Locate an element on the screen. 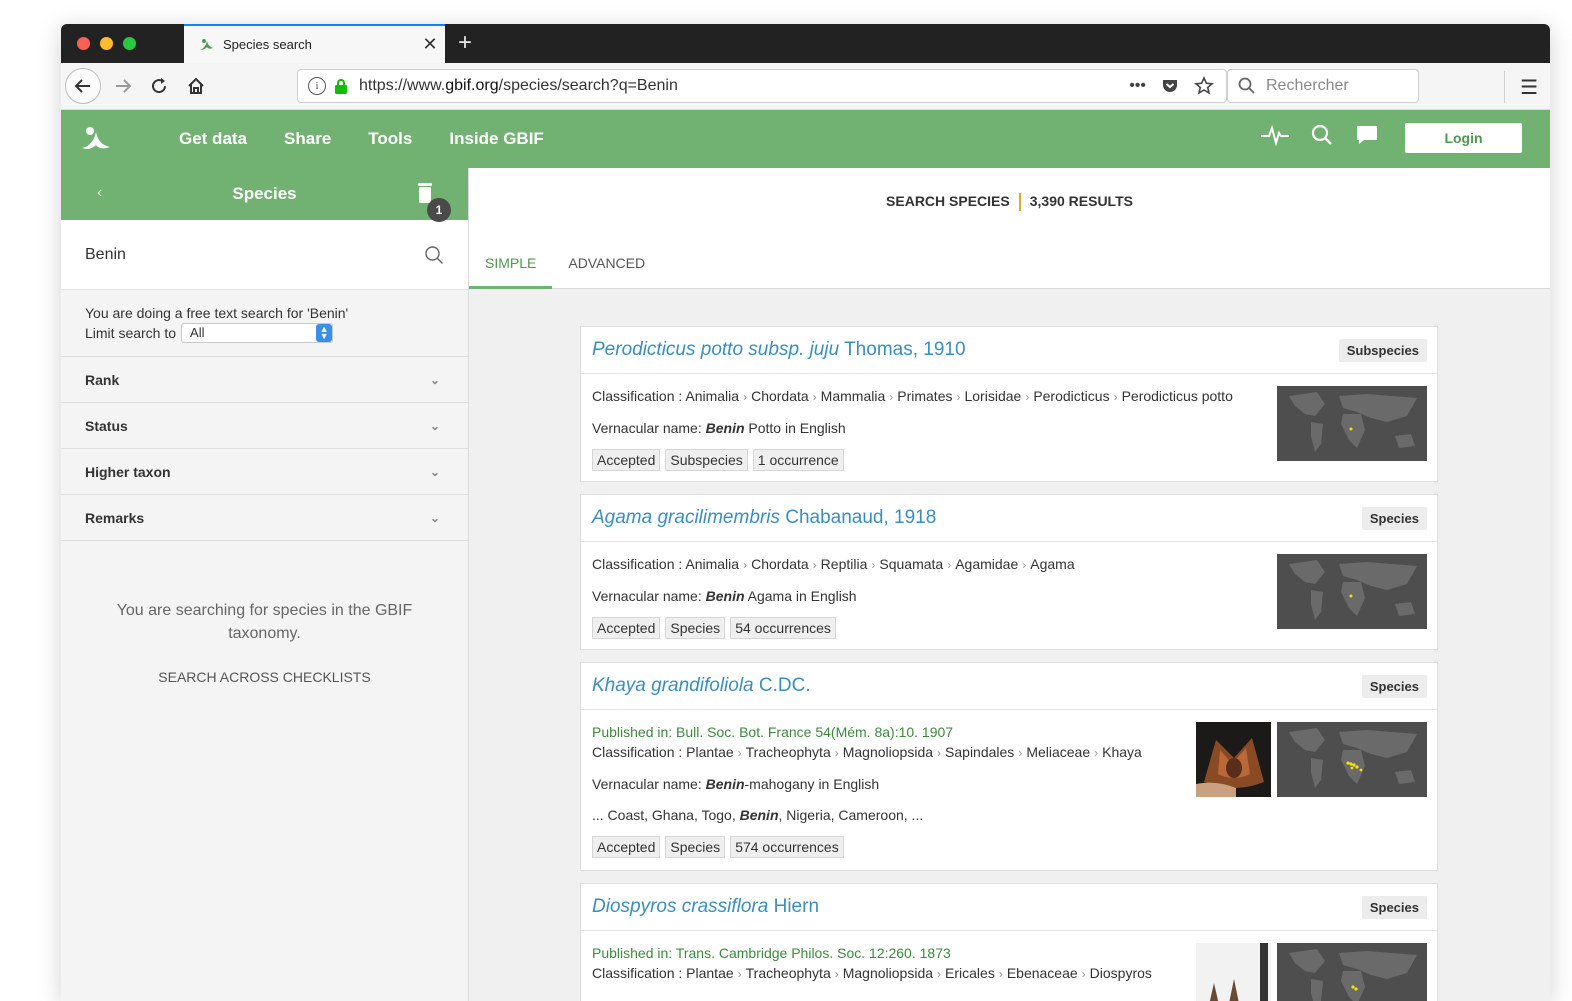 The width and height of the screenshot is (1572, 1001). browser-tab: Species search ✕ is located at coordinates (314, 43).